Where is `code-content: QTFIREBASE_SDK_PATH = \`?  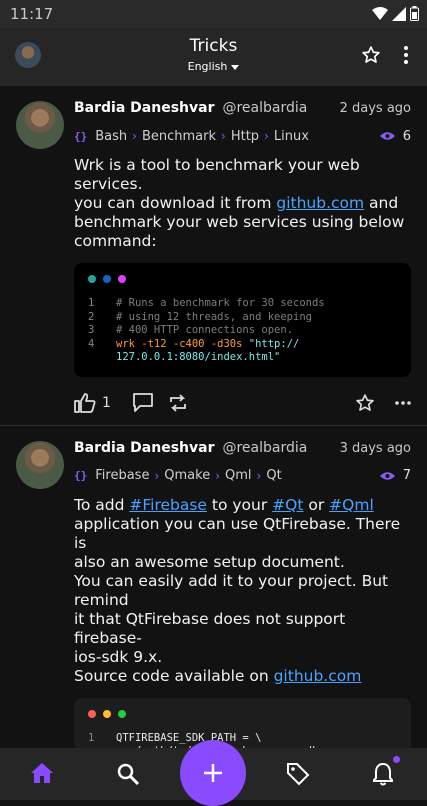 code-content: QTFIREBASE_SDK_PATH = \ is located at coordinates (188, 739).